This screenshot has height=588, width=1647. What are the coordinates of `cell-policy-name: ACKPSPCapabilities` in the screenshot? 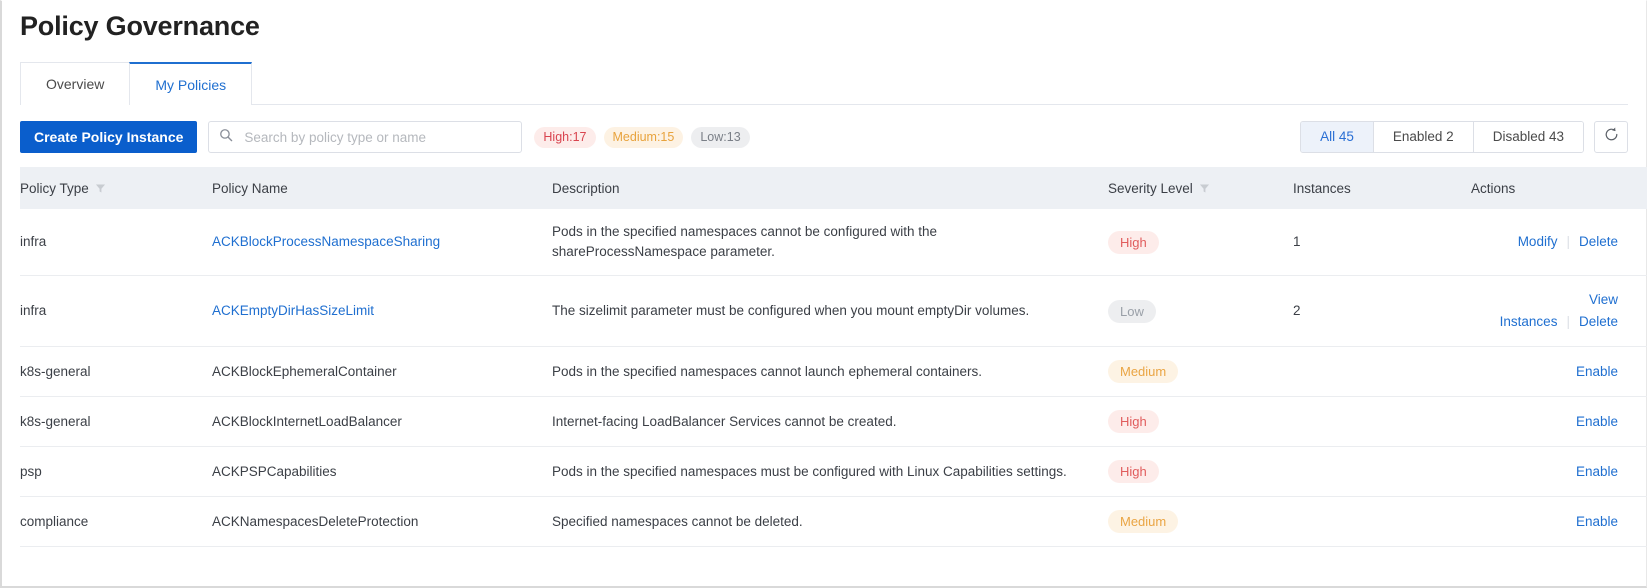 It's located at (382, 471).